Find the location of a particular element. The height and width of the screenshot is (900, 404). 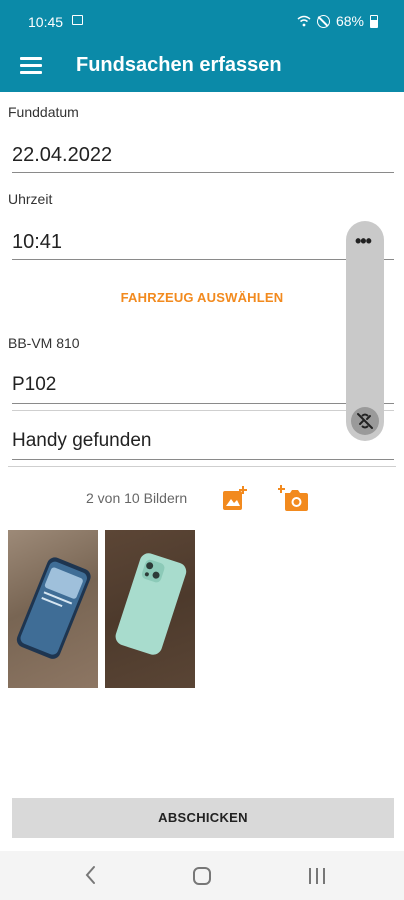

time-field-underline is located at coordinates (203, 259).